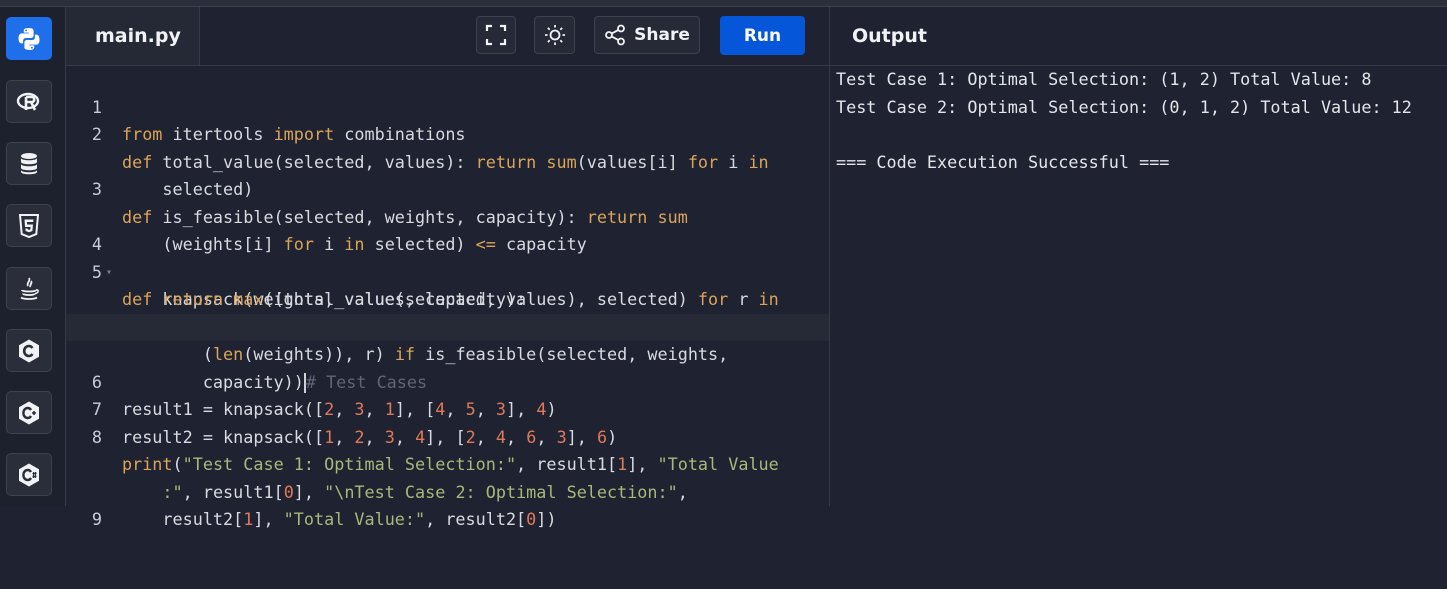 This screenshot has width=1447, height=589. Describe the element at coordinates (1003, 161) in the screenshot. I see `output-status-line: === Code Execution Successful ===` at that location.